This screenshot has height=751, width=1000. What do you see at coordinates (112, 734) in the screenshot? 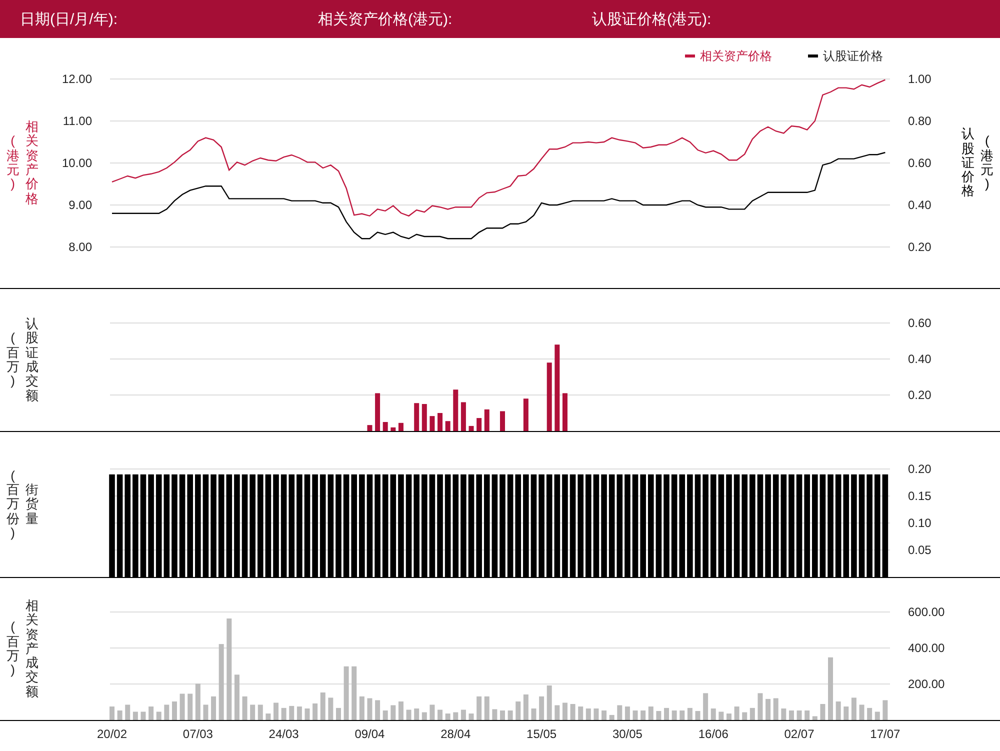
I see `x-tick-label: 20/02` at bounding box center [112, 734].